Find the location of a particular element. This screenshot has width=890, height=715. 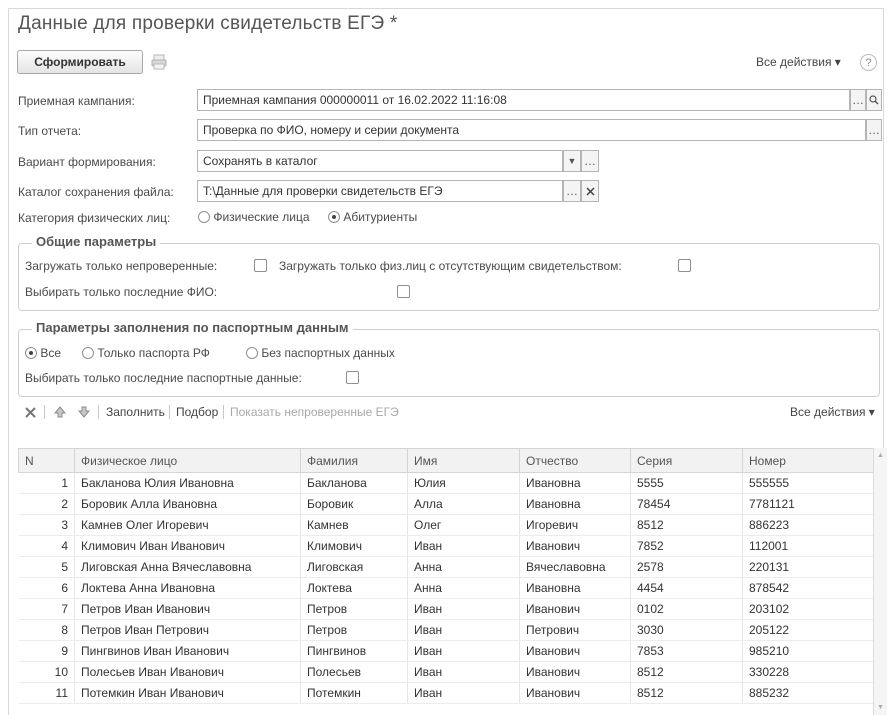

only-missing-cert-checkbox is located at coordinates (684, 265).